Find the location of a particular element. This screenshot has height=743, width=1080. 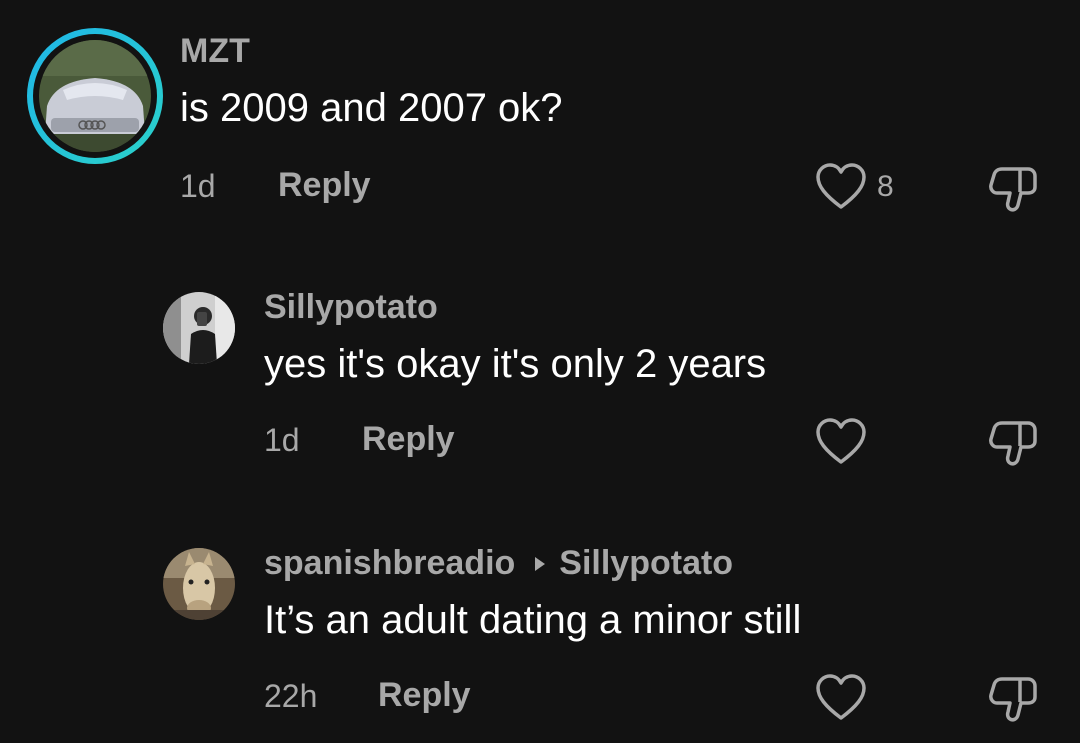

reply-to-arrow-icon is located at coordinates (540, 563).